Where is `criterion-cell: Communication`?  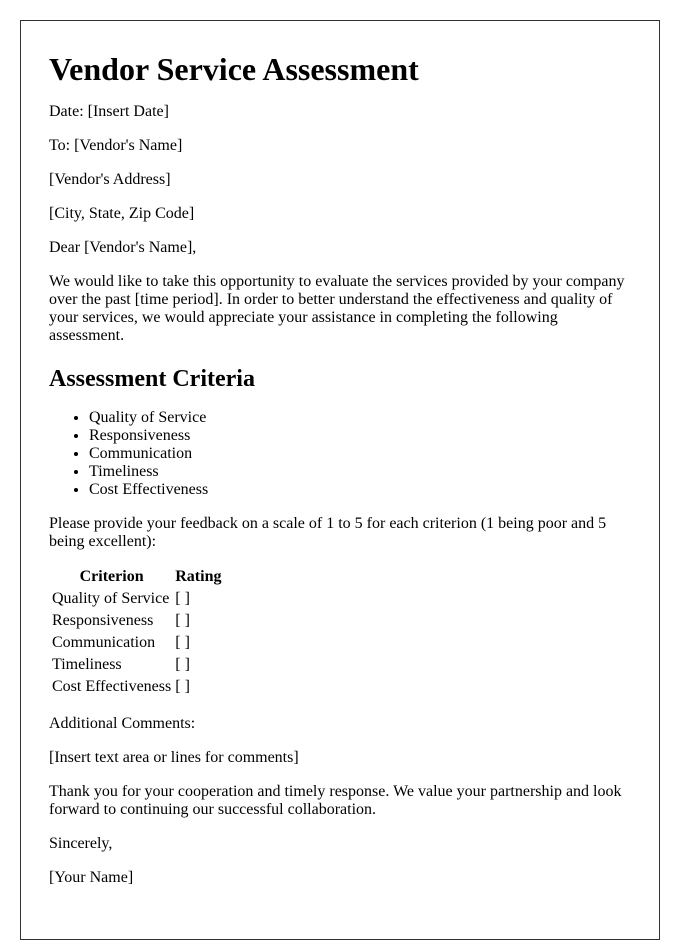
criterion-cell: Communication is located at coordinates (104, 642).